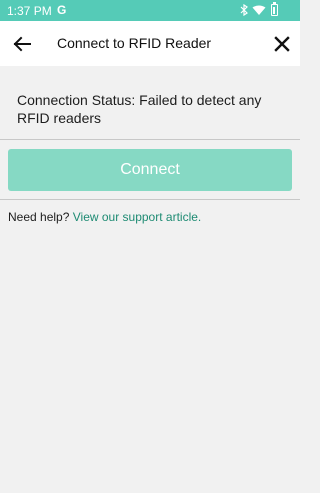 The width and height of the screenshot is (320, 493). Describe the element at coordinates (134, 43) in the screenshot. I see `page-title: Connect to RFID Reader` at that location.